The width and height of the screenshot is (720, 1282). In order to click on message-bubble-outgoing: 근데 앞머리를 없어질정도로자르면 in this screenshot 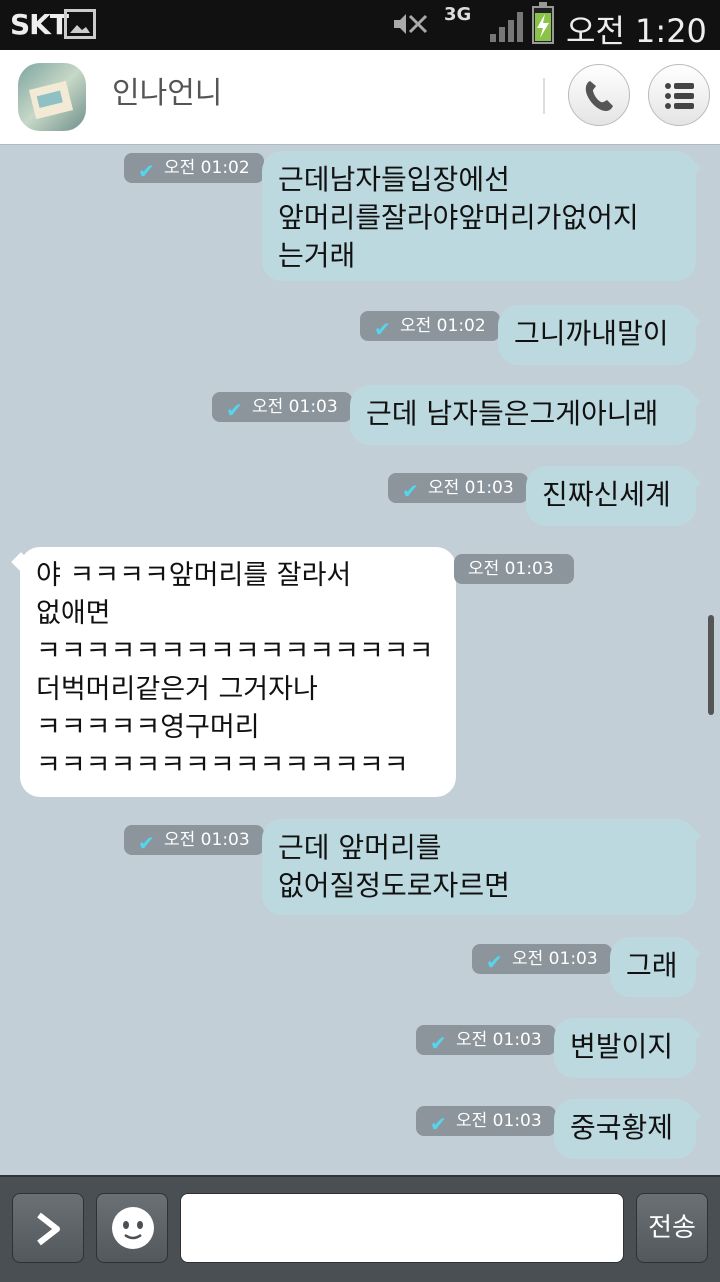, I will do `click(479, 867)`.